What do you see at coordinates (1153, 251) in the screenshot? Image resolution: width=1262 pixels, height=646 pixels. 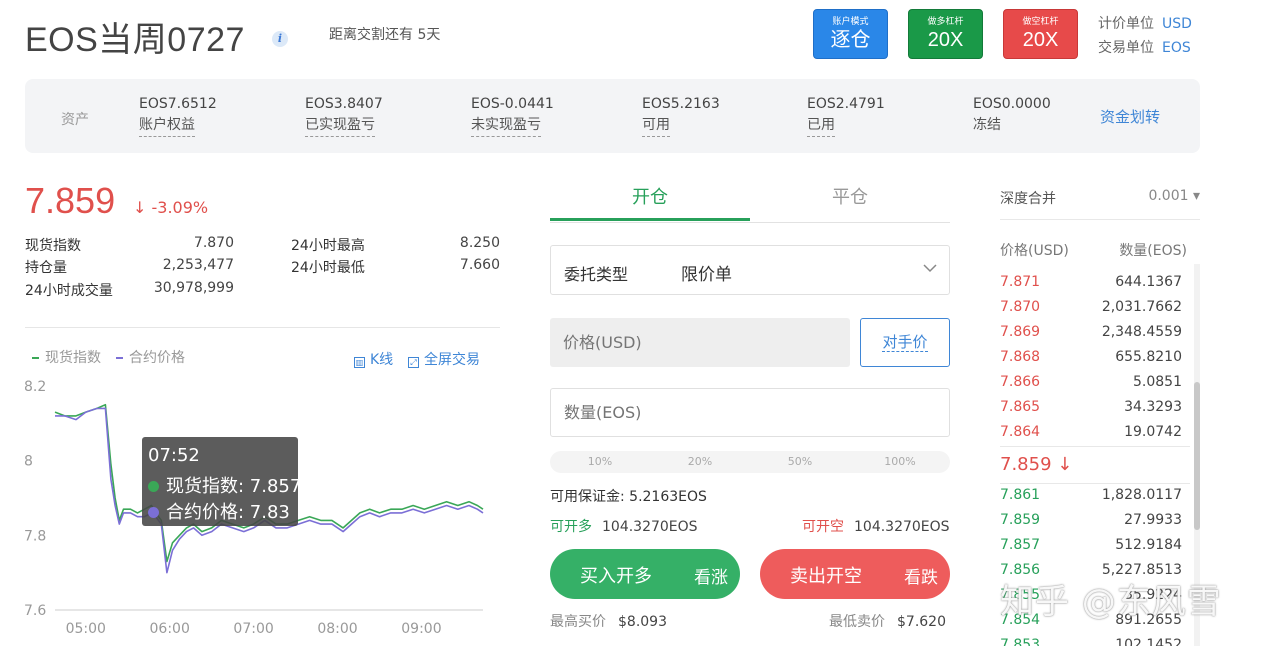 I see `book-col-quantity: 数量(EOS)` at bounding box center [1153, 251].